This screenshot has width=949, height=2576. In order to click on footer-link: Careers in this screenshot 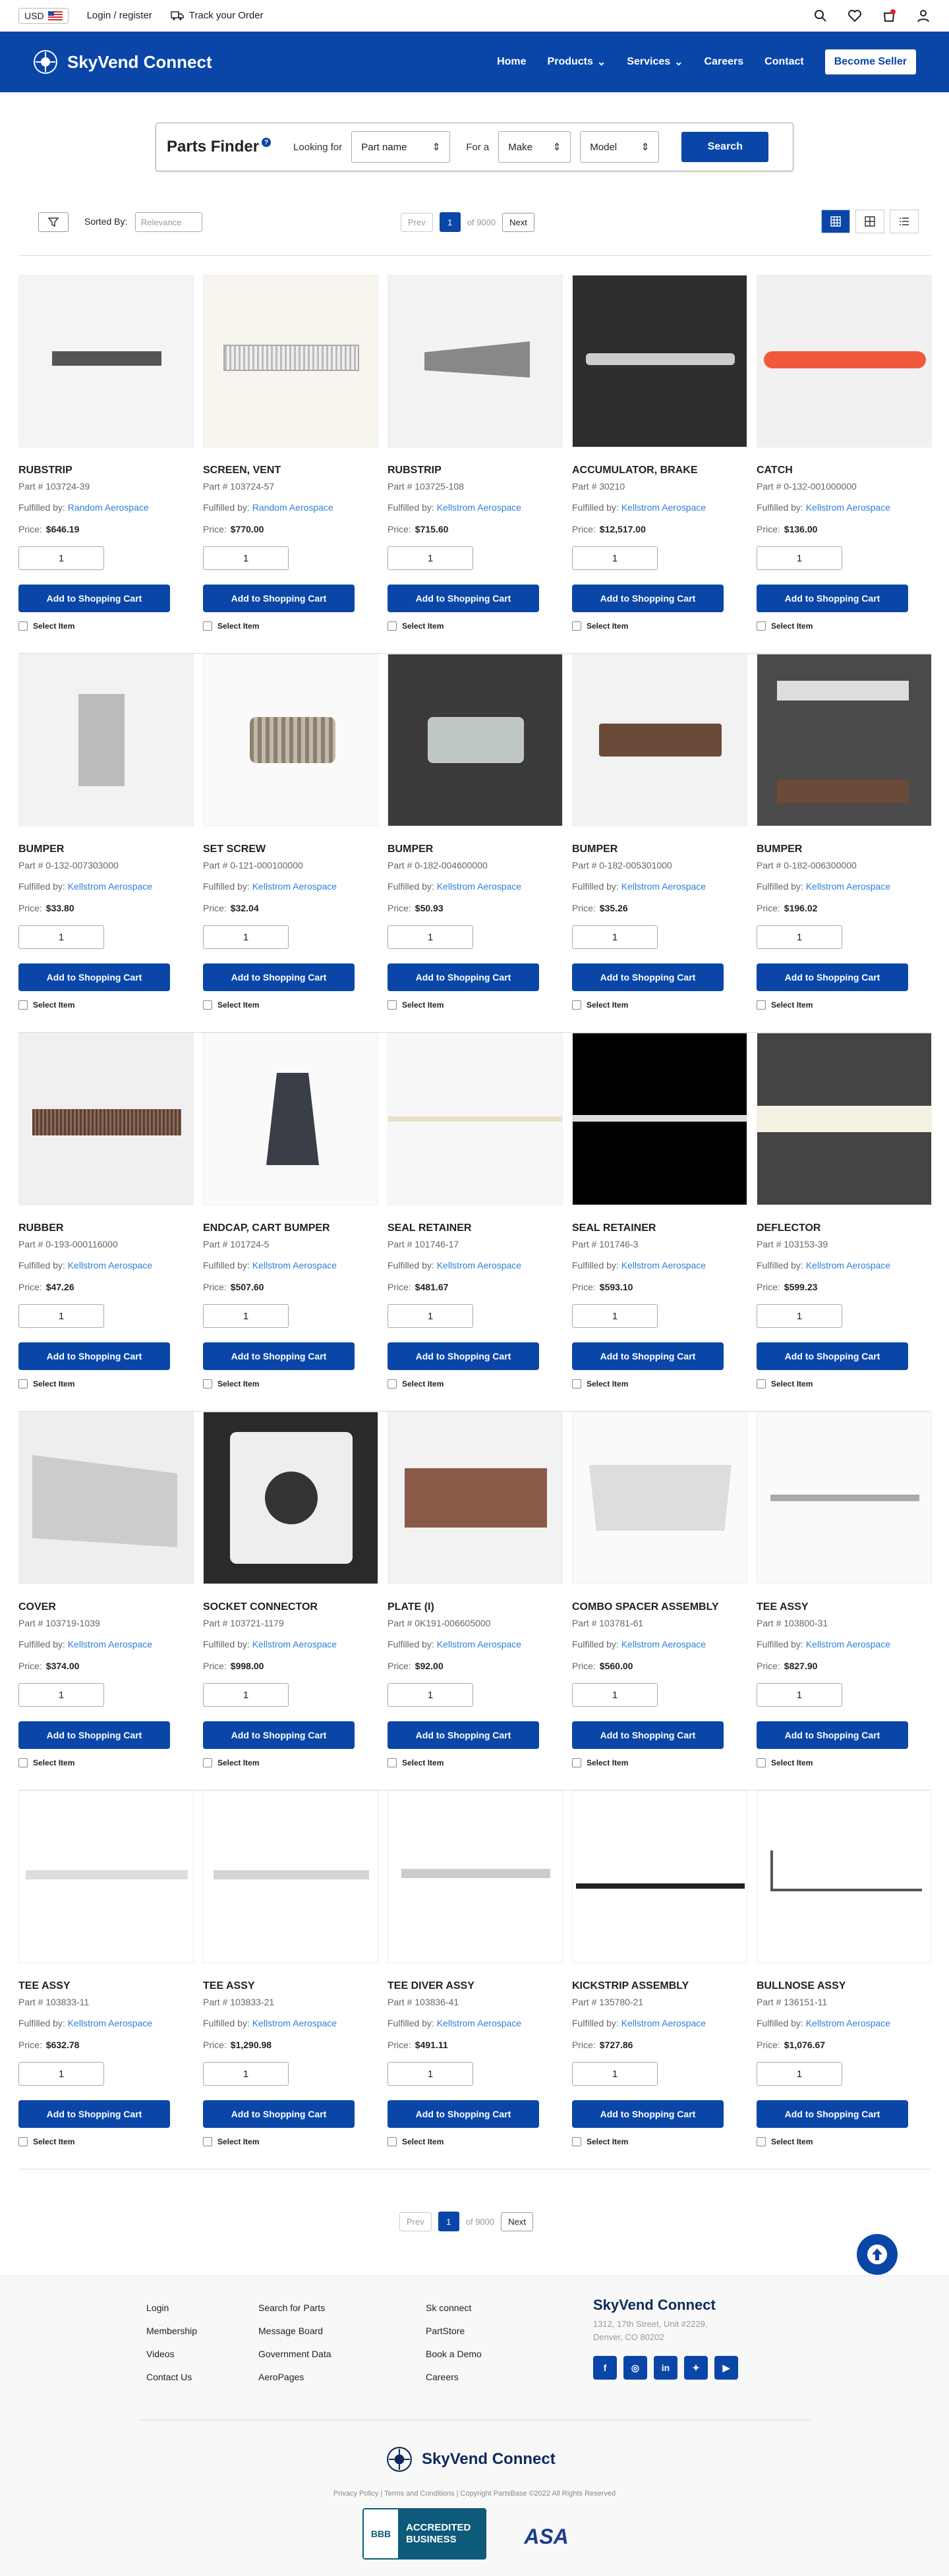, I will do `click(454, 2377)`.